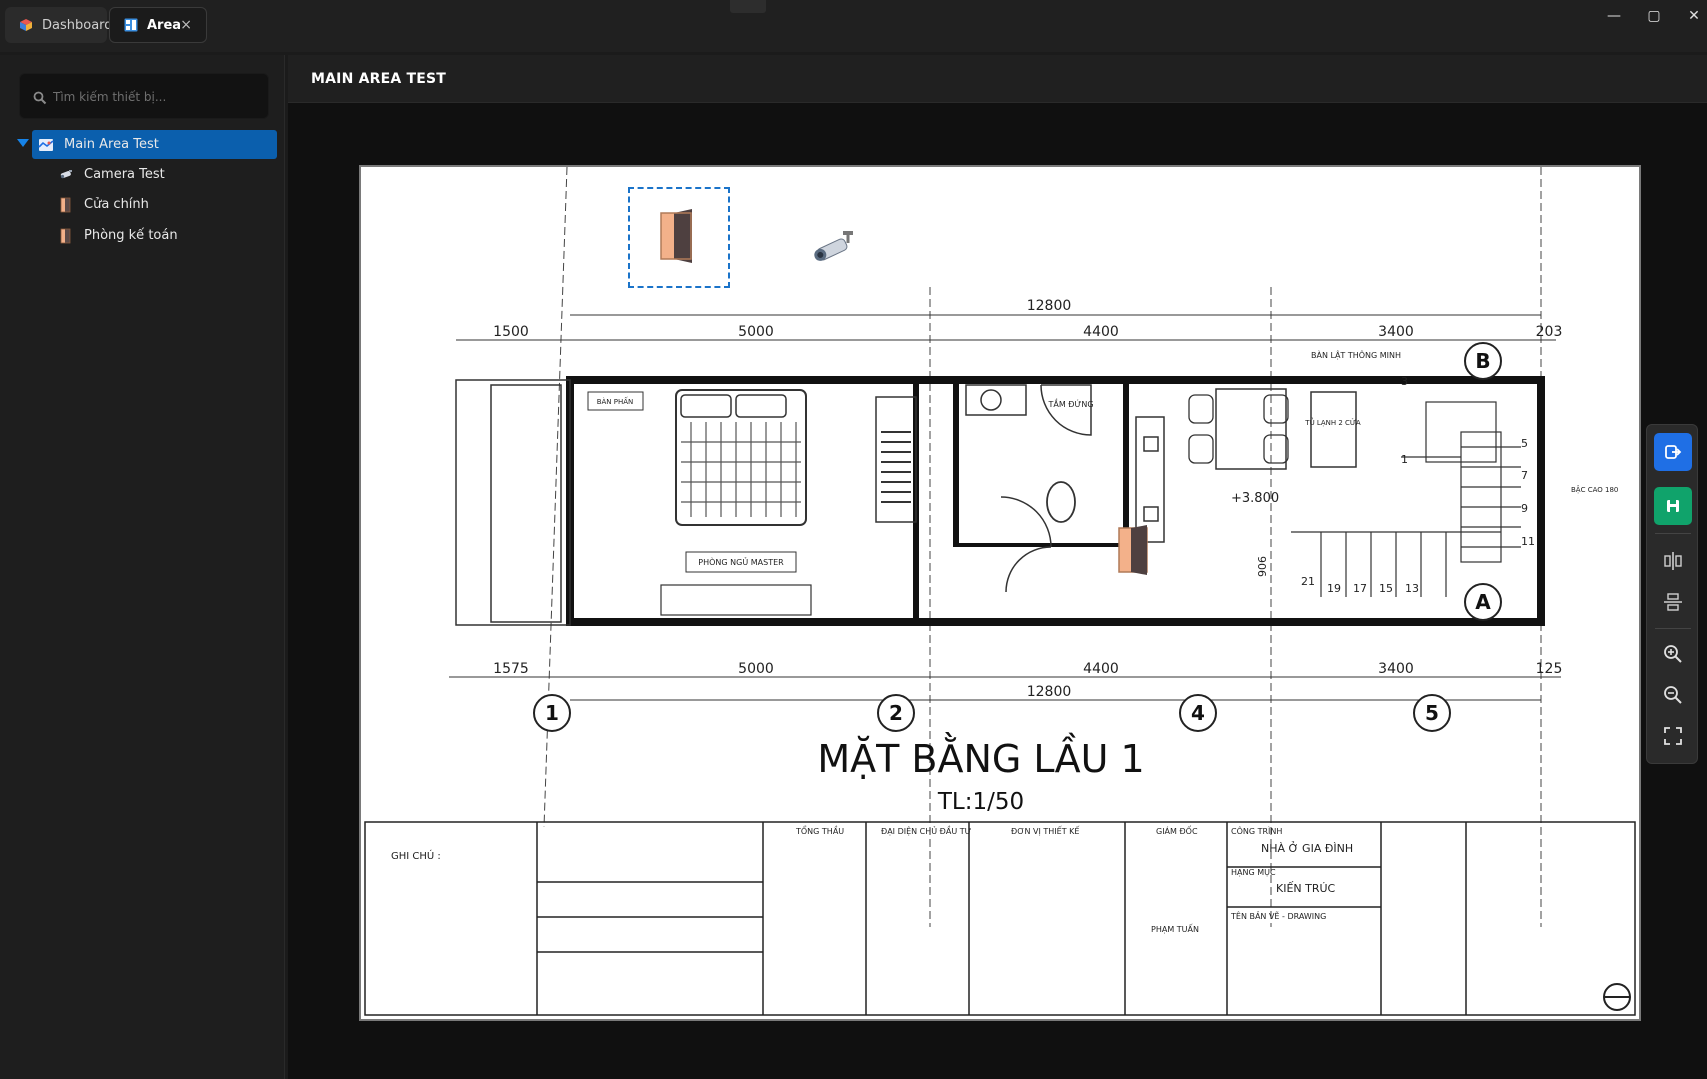 This screenshot has width=1707, height=1079. I want to click on fit-screen-icon, so click(1673, 736).